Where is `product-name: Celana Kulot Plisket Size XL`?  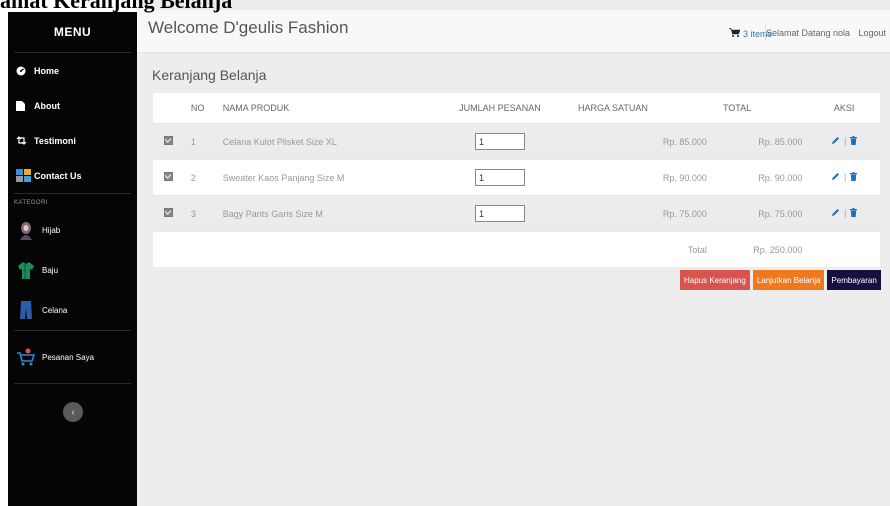
product-name: Celana Kulot Plisket Size XL is located at coordinates (324, 141).